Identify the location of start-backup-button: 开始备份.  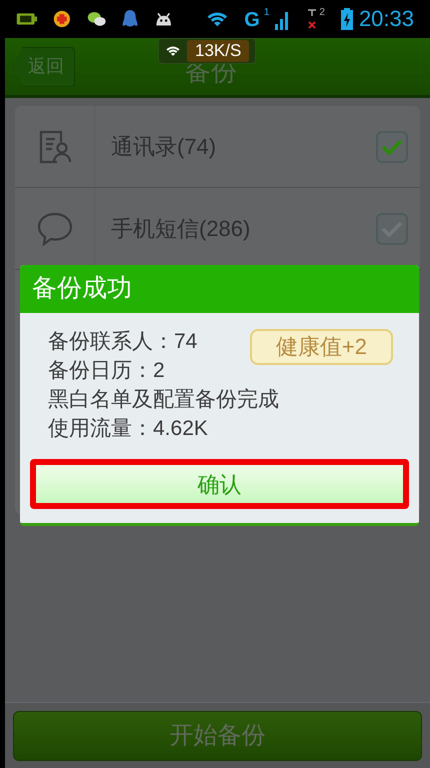
(217, 735).